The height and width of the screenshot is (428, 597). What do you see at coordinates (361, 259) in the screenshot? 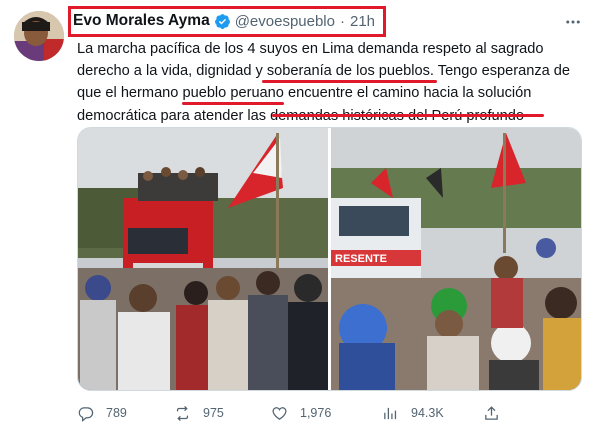
I see `vehicle-banner-text: RESENTE` at bounding box center [361, 259].